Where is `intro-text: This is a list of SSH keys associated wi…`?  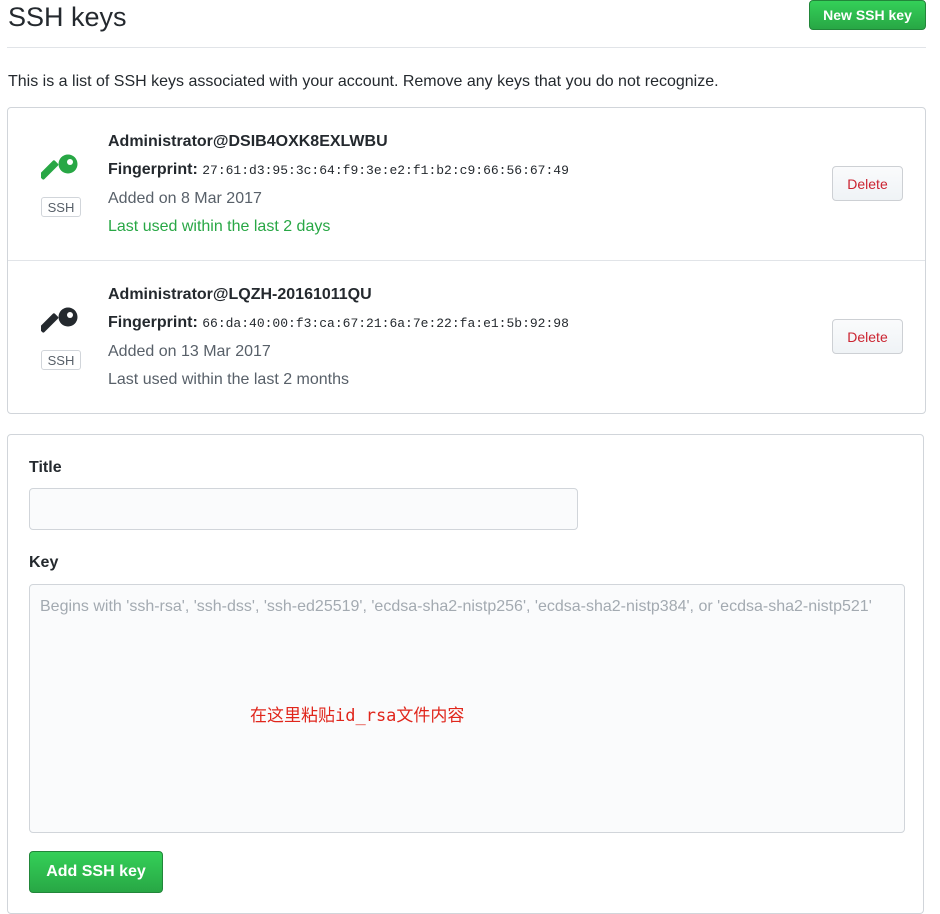 intro-text: This is a list of SSH keys associated wi… is located at coordinates (363, 81).